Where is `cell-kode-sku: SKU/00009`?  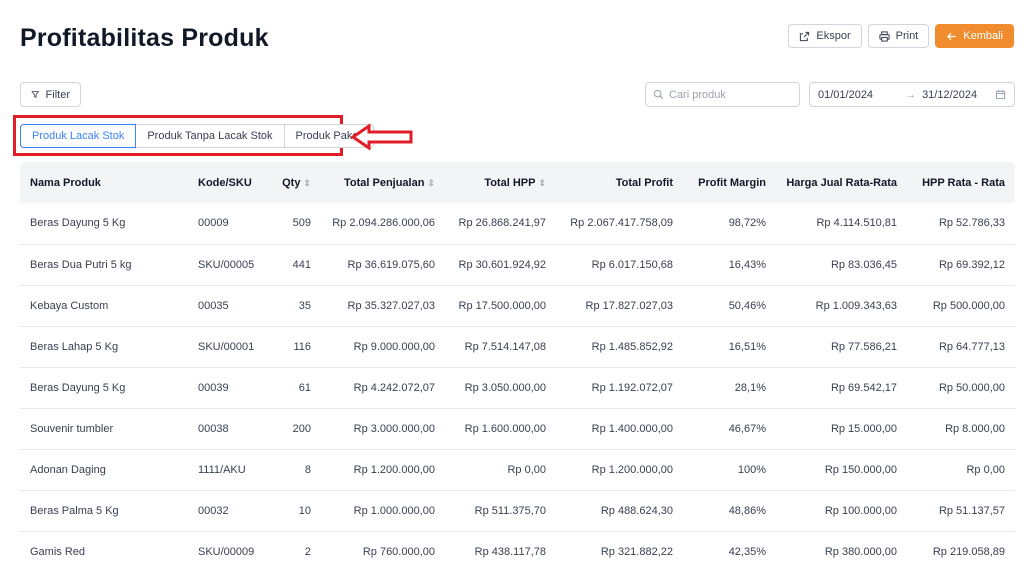 cell-kode-sku: SKU/00009 is located at coordinates (228, 549).